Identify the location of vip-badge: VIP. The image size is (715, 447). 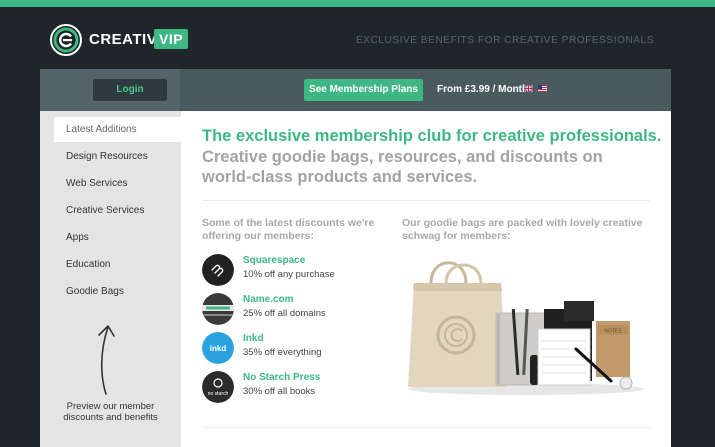
(171, 39).